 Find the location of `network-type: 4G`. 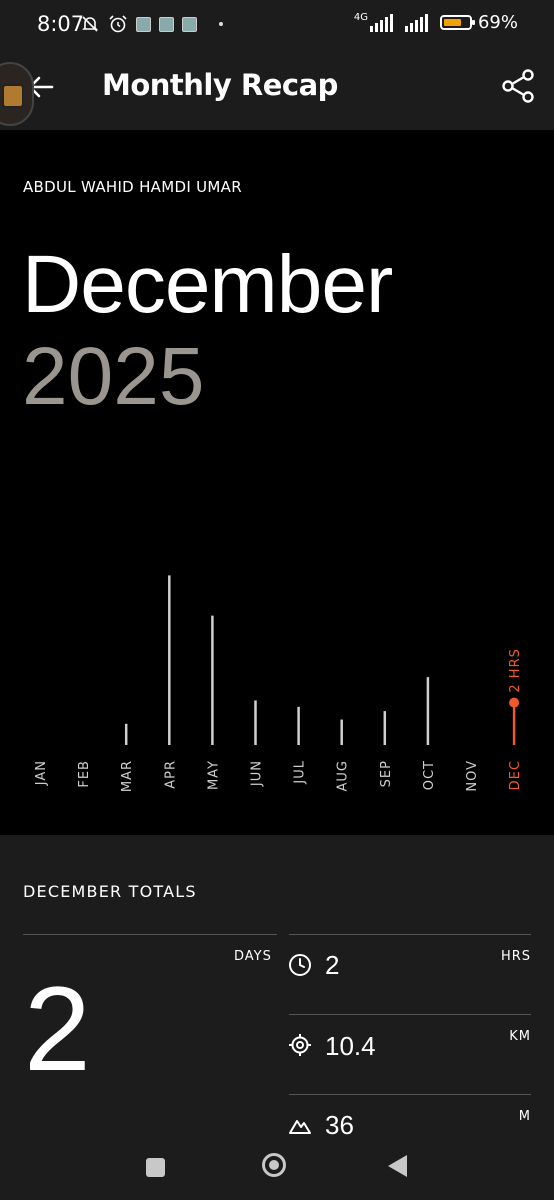

network-type: 4G is located at coordinates (360, 17).